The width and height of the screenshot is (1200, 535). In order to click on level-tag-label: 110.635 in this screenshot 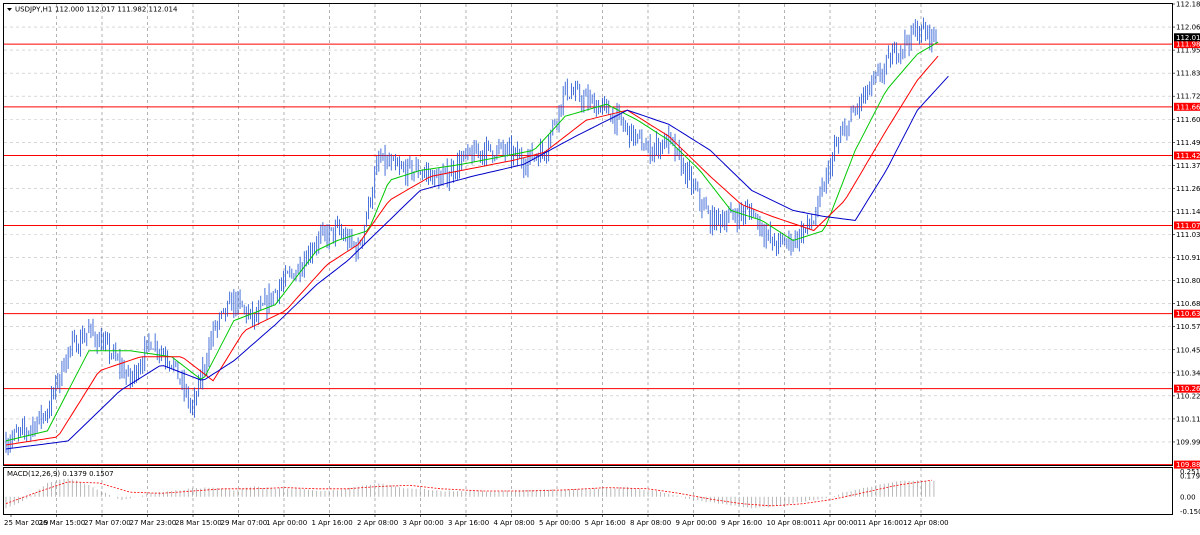, I will do `click(1188, 314)`.